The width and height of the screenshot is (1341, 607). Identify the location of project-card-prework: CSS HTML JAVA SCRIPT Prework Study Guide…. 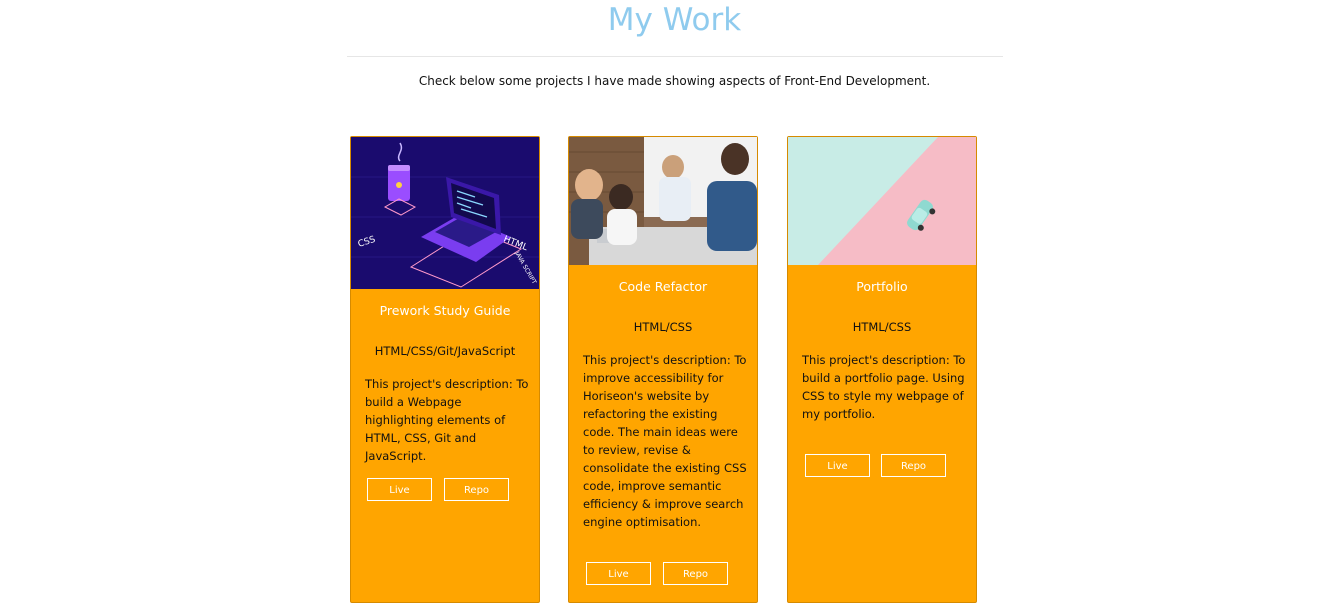
(445, 369).